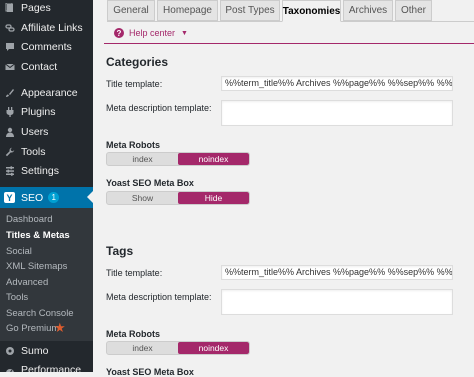  What do you see at coordinates (40, 313) in the screenshot?
I see `submenu-search-console: Search Console` at bounding box center [40, 313].